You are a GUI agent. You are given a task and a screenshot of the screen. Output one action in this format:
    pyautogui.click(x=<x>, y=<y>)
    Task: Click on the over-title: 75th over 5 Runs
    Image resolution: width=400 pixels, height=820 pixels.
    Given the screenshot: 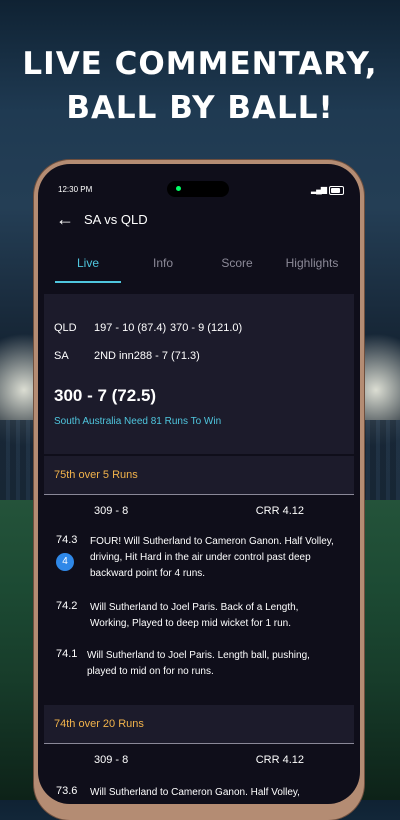 What is the action you would take?
    pyautogui.click(x=96, y=475)
    